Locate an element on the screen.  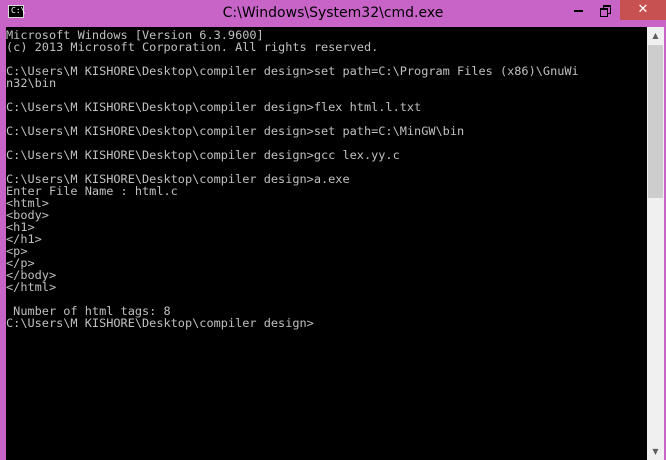
console-line: n32\bin is located at coordinates (31, 83).